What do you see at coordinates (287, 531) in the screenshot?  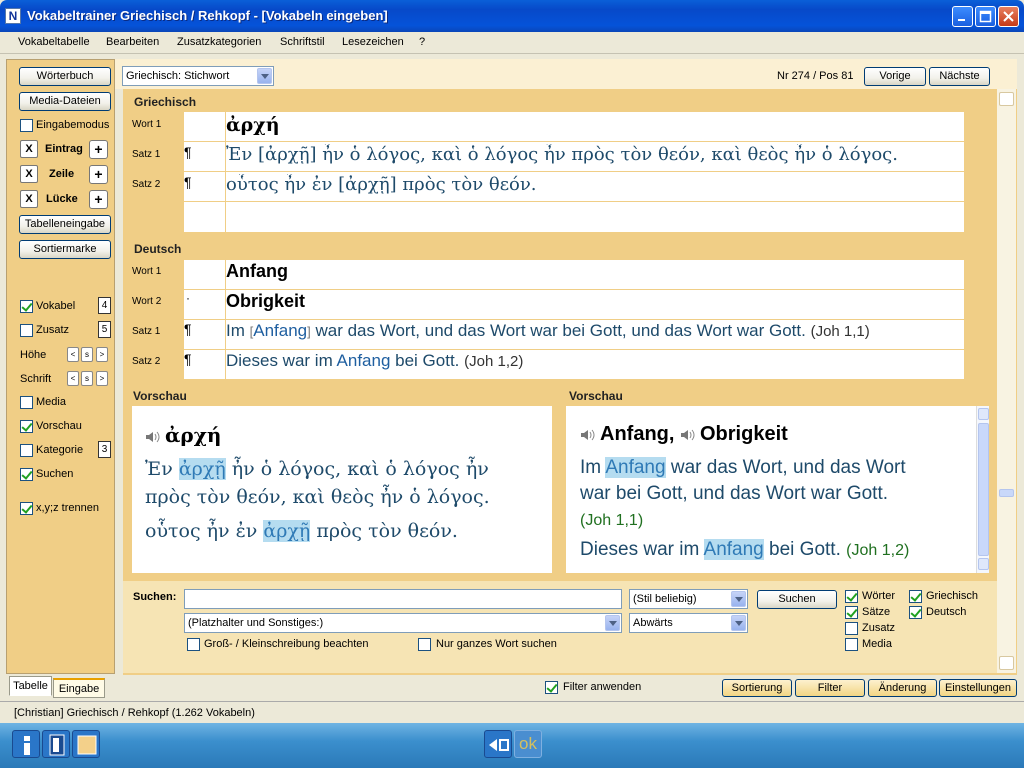 I see `vorschau-left-s2-keyword: ἀρχῇ` at bounding box center [287, 531].